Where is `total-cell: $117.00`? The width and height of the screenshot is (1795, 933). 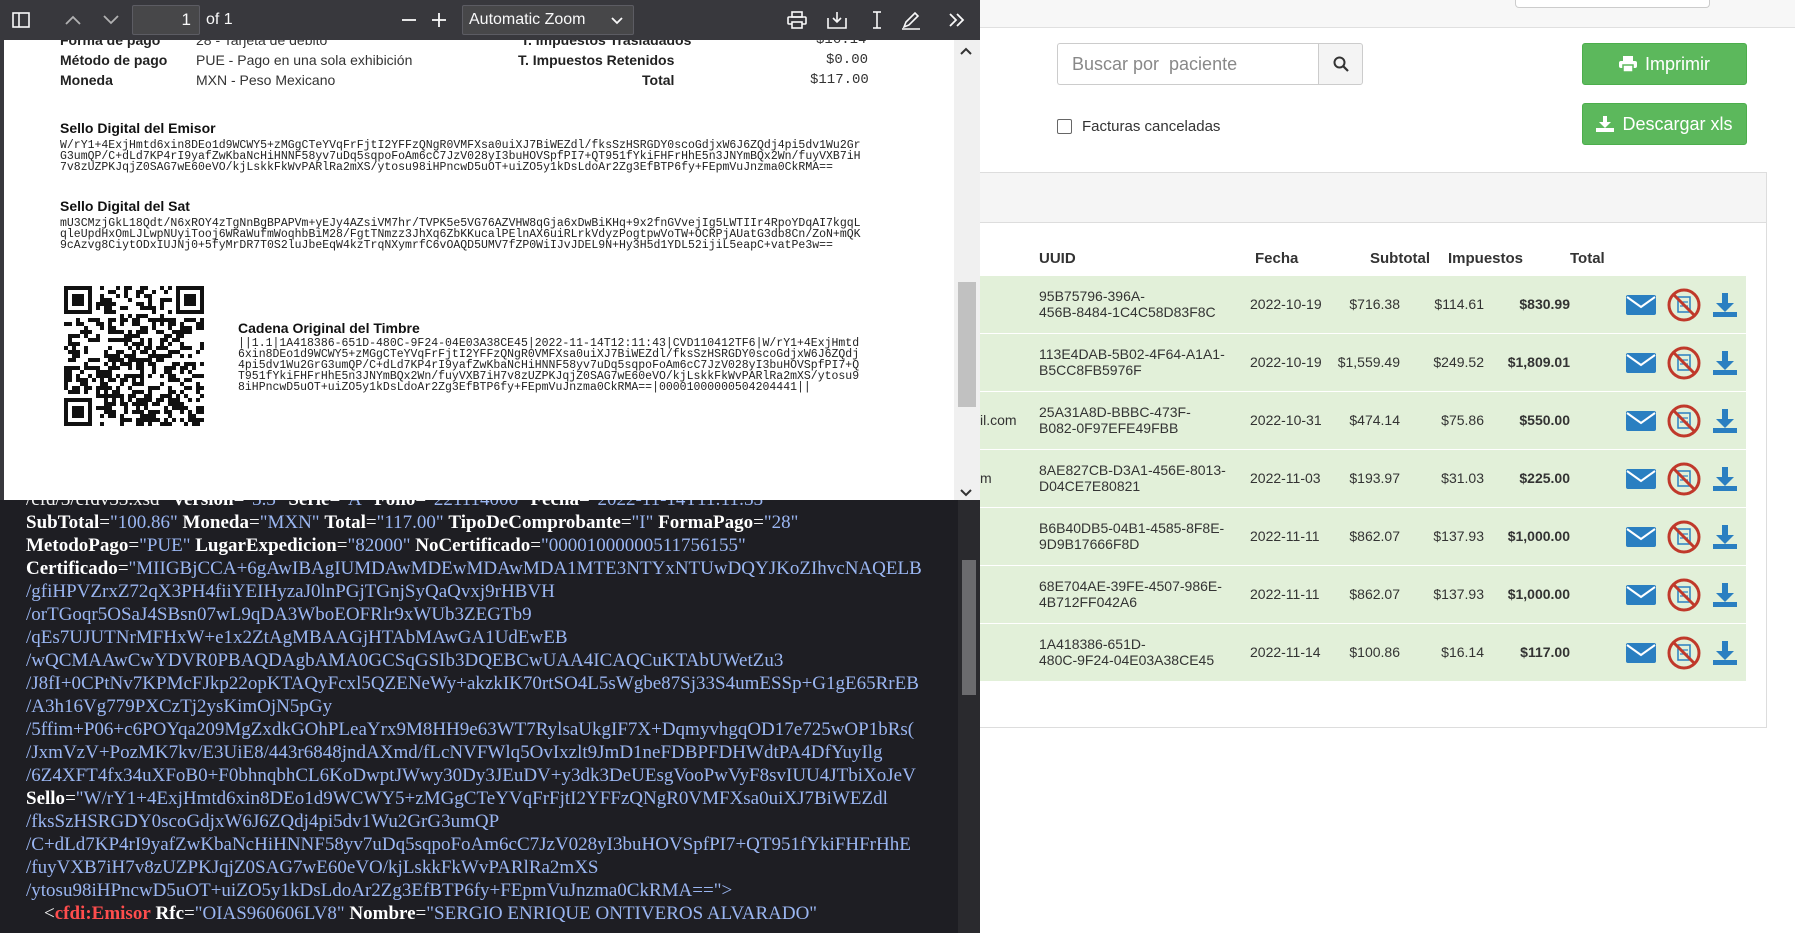
total-cell: $117.00 is located at coordinates (1545, 652).